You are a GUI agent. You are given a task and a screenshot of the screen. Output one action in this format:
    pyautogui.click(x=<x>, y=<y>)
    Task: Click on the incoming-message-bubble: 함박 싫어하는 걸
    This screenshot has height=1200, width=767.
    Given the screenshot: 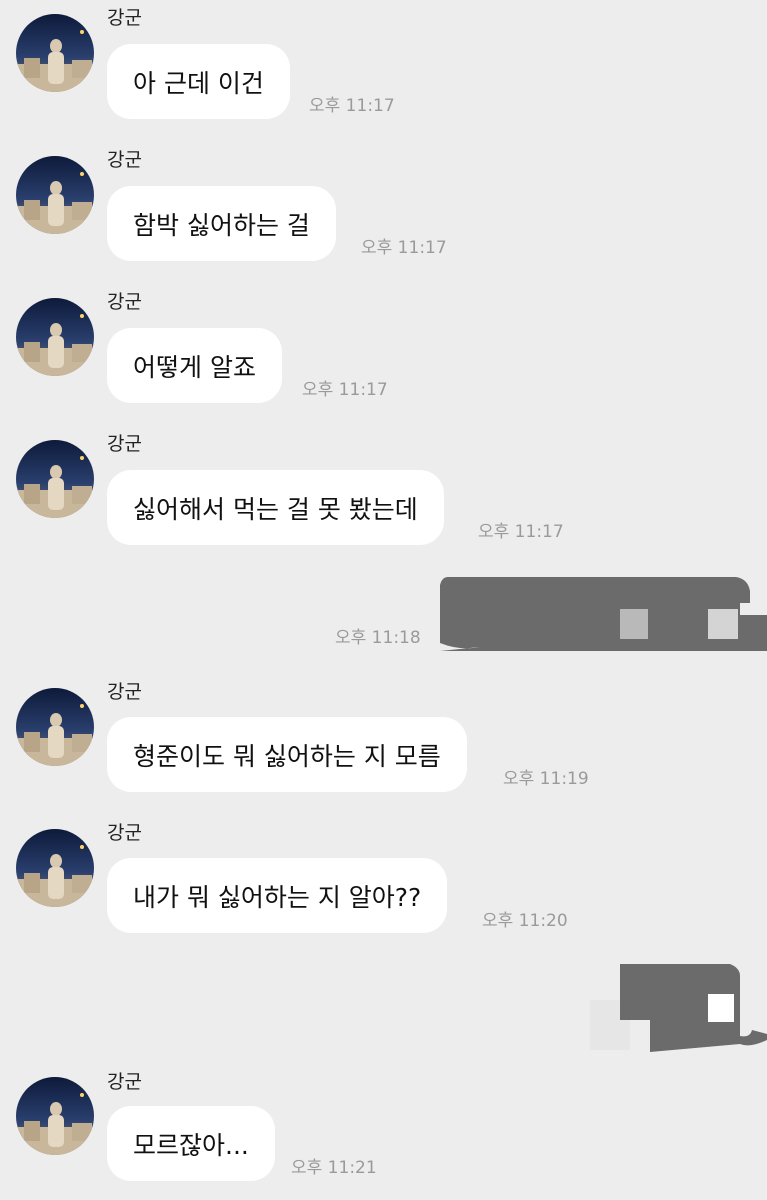 What is the action you would take?
    pyautogui.click(x=221, y=223)
    